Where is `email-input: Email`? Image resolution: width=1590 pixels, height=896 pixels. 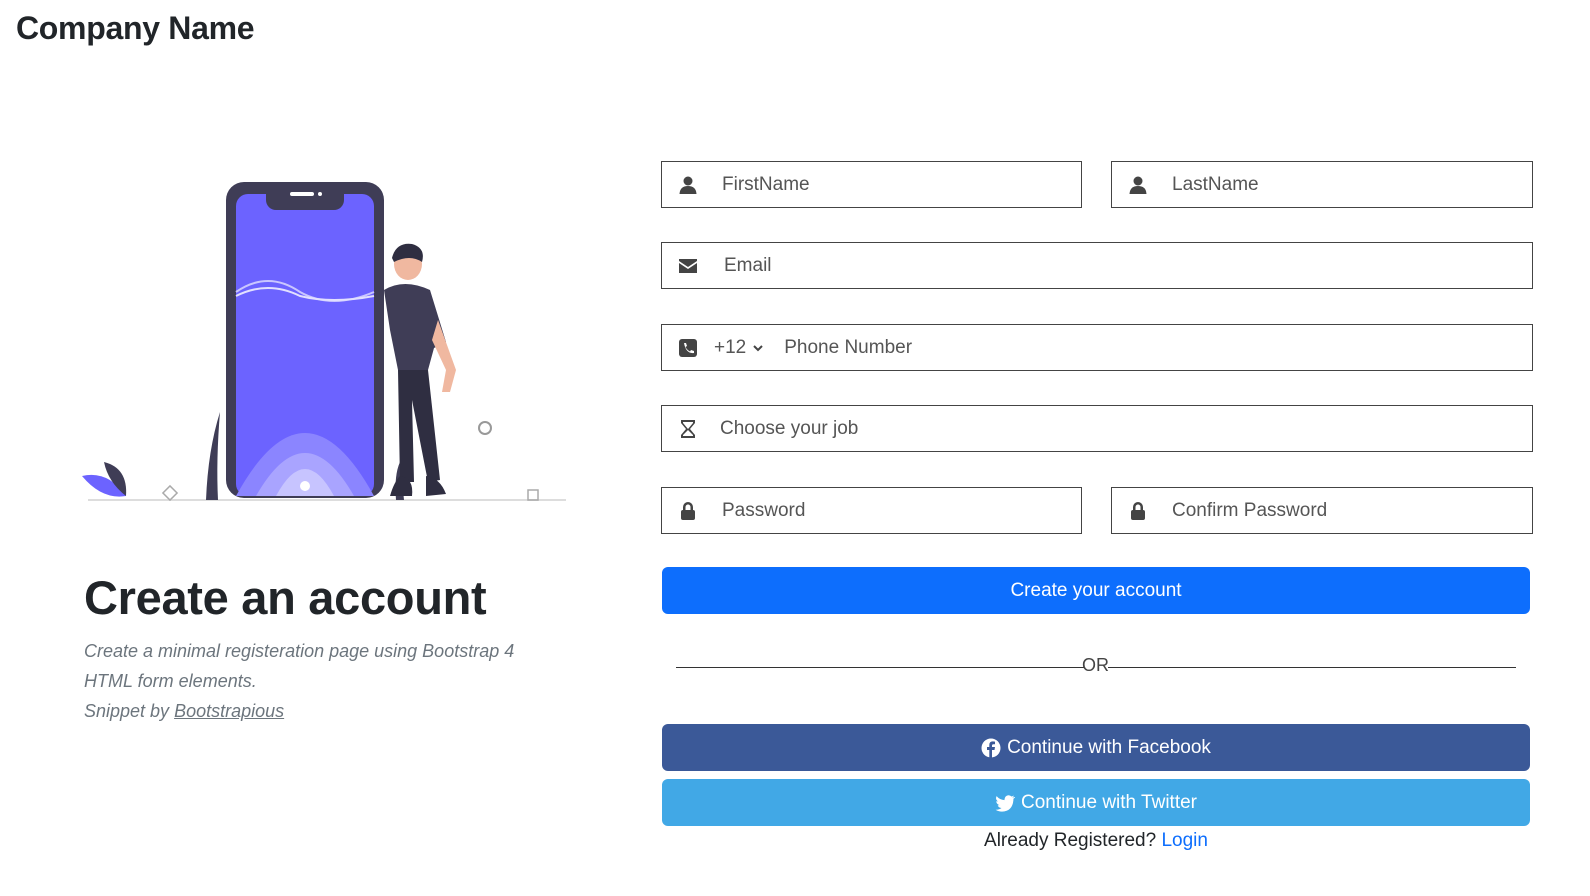
email-input: Email is located at coordinates (748, 266).